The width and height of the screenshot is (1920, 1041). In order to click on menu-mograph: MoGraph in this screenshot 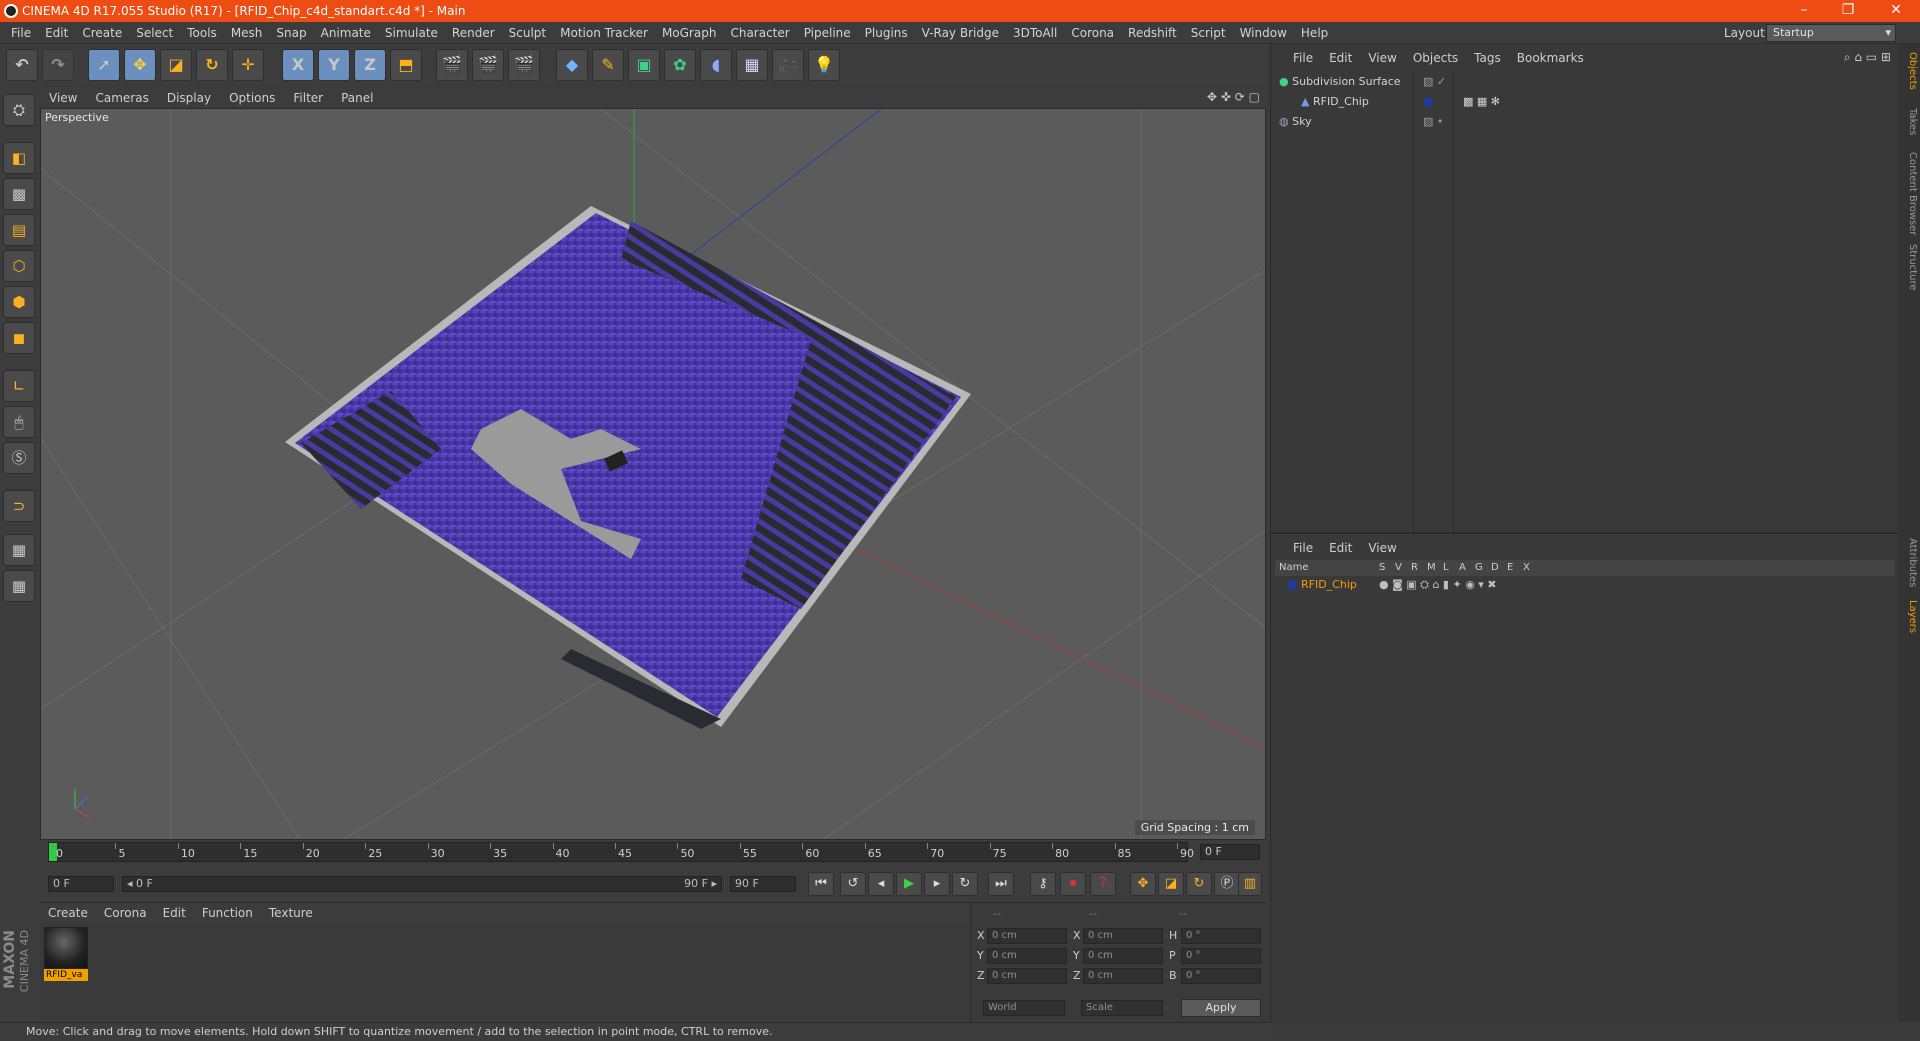, I will do `click(689, 33)`.